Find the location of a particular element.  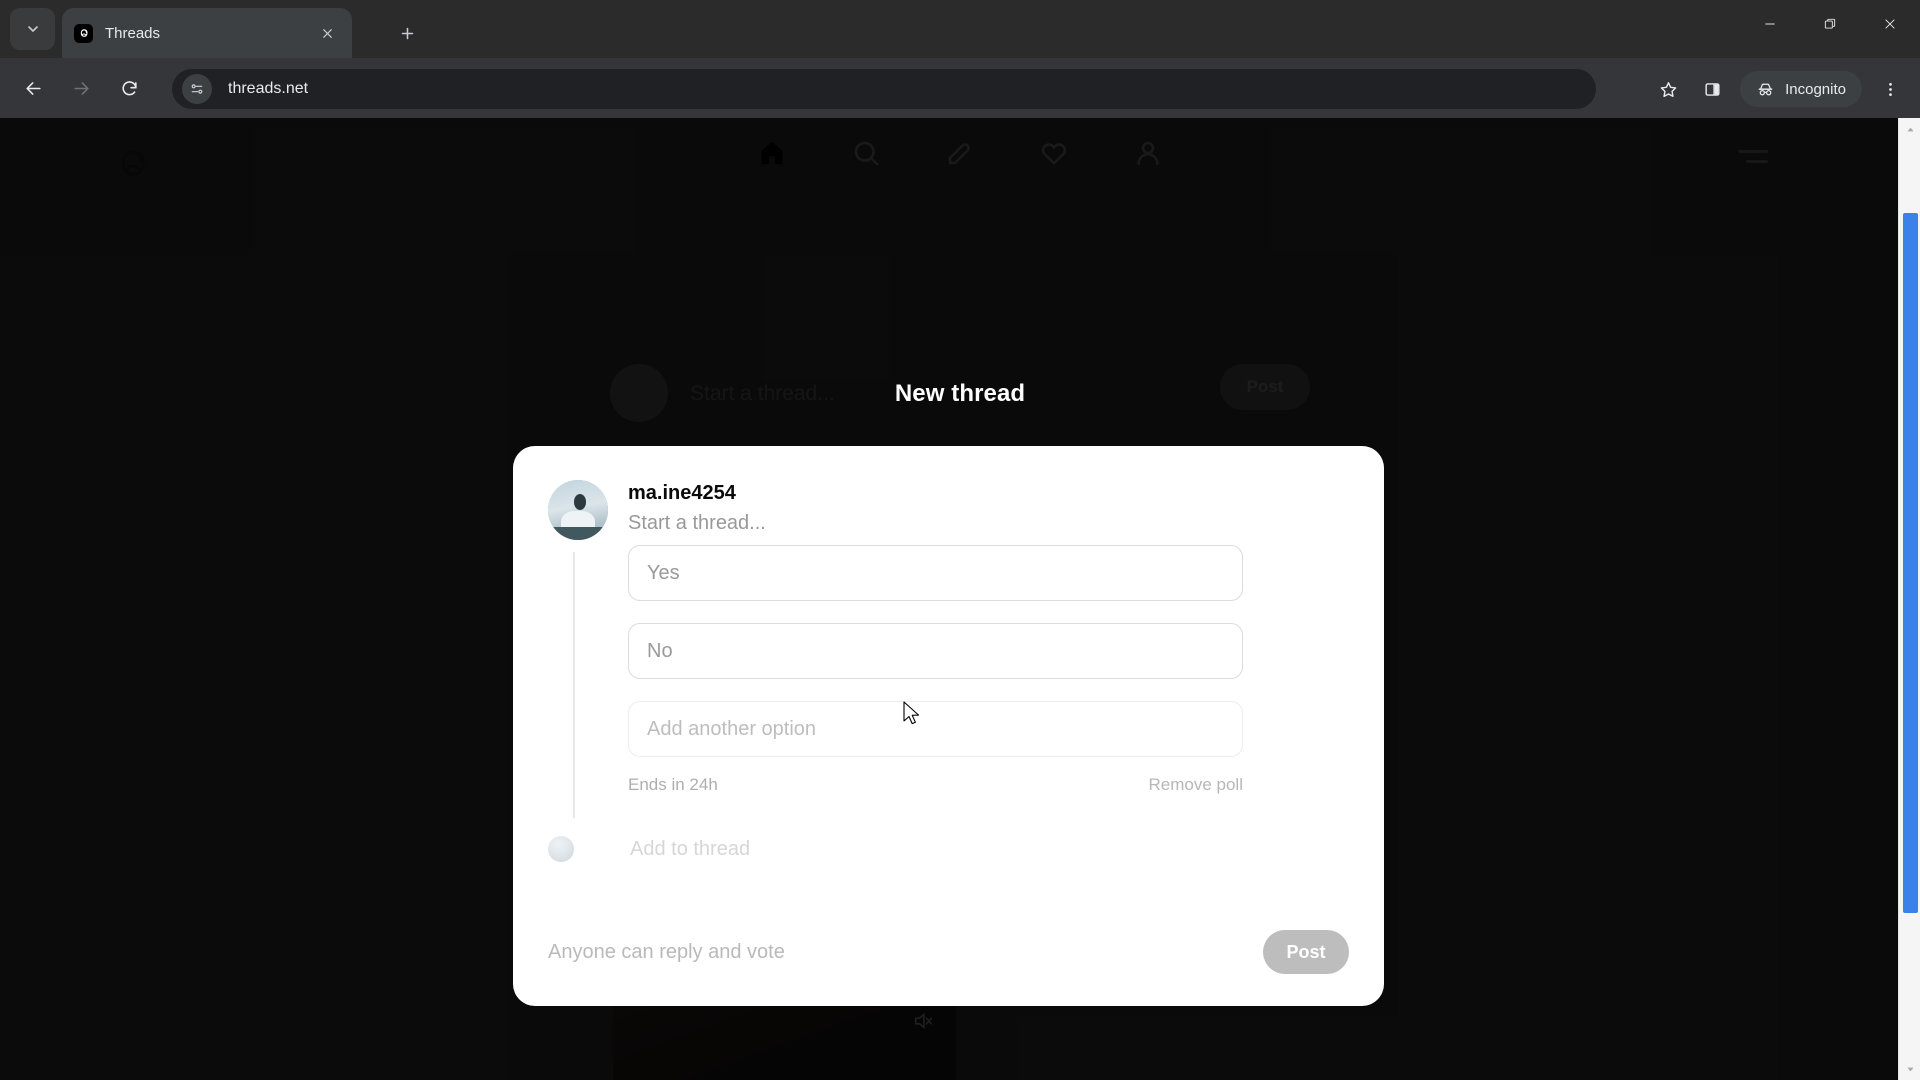

poll-option-2: No is located at coordinates (935, 651).